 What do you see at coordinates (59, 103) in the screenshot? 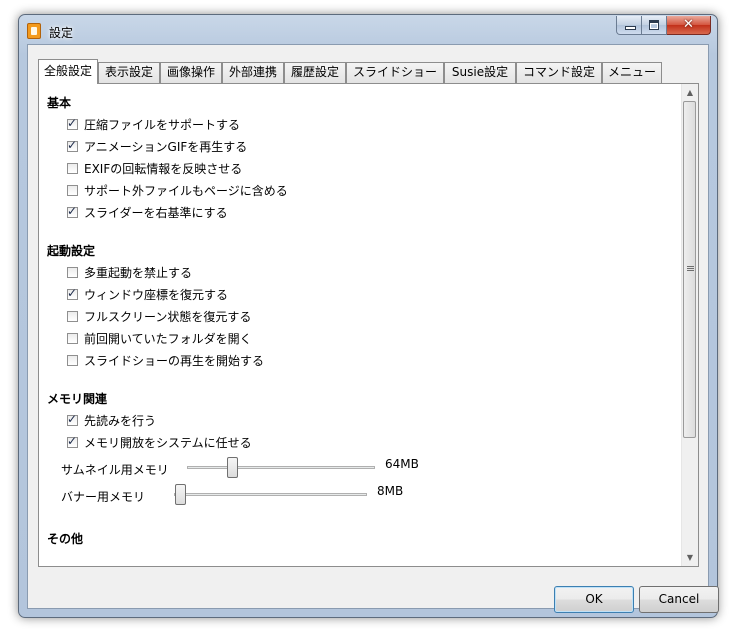
I see `section-title-basic: 基本` at bounding box center [59, 103].